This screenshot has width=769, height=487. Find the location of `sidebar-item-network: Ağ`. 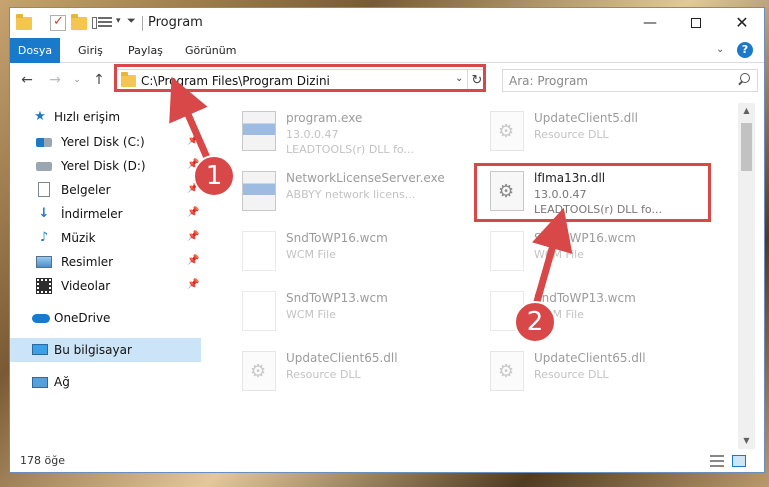

sidebar-item-network: Ağ is located at coordinates (105, 382).